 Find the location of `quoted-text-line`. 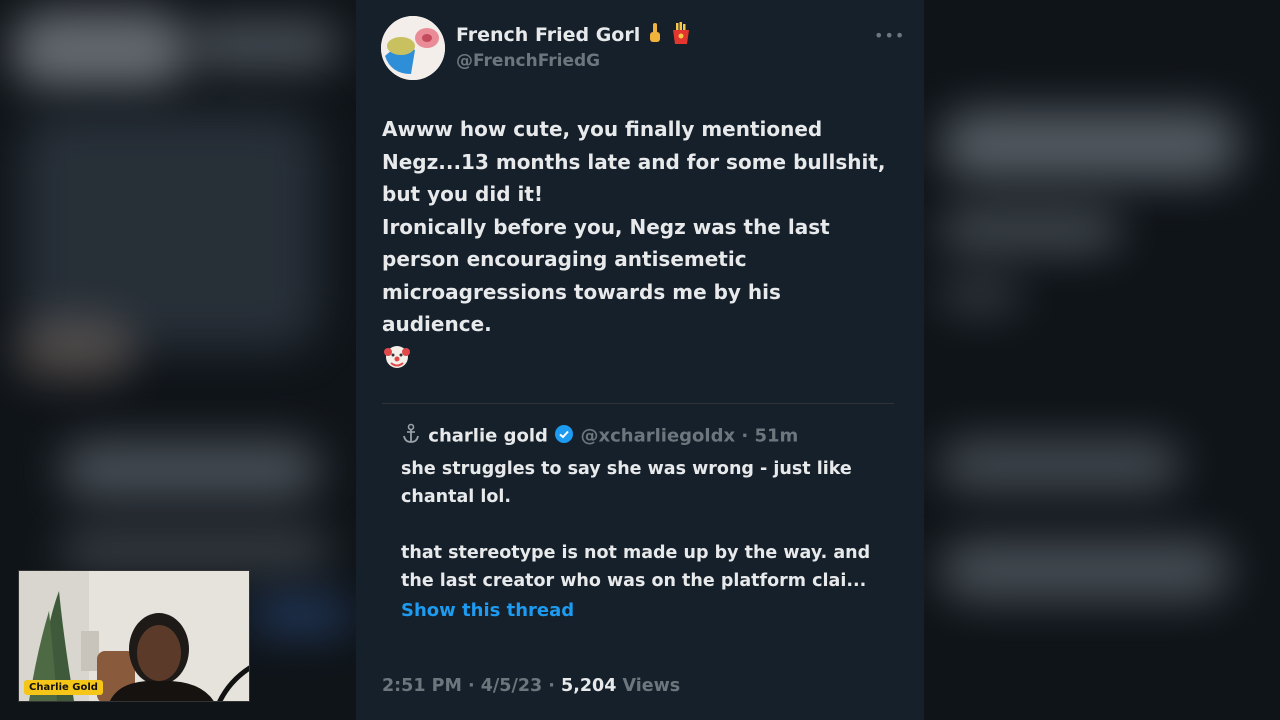

quoted-text-line is located at coordinates (646, 525).